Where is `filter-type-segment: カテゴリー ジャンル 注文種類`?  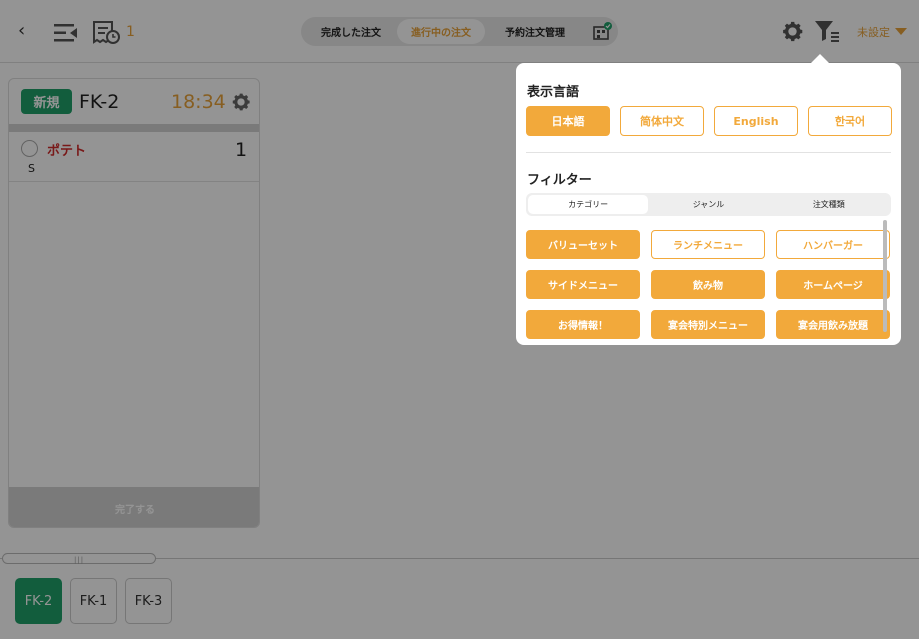
filter-type-segment: カテゴリー ジャンル 注文種類 is located at coordinates (708, 204).